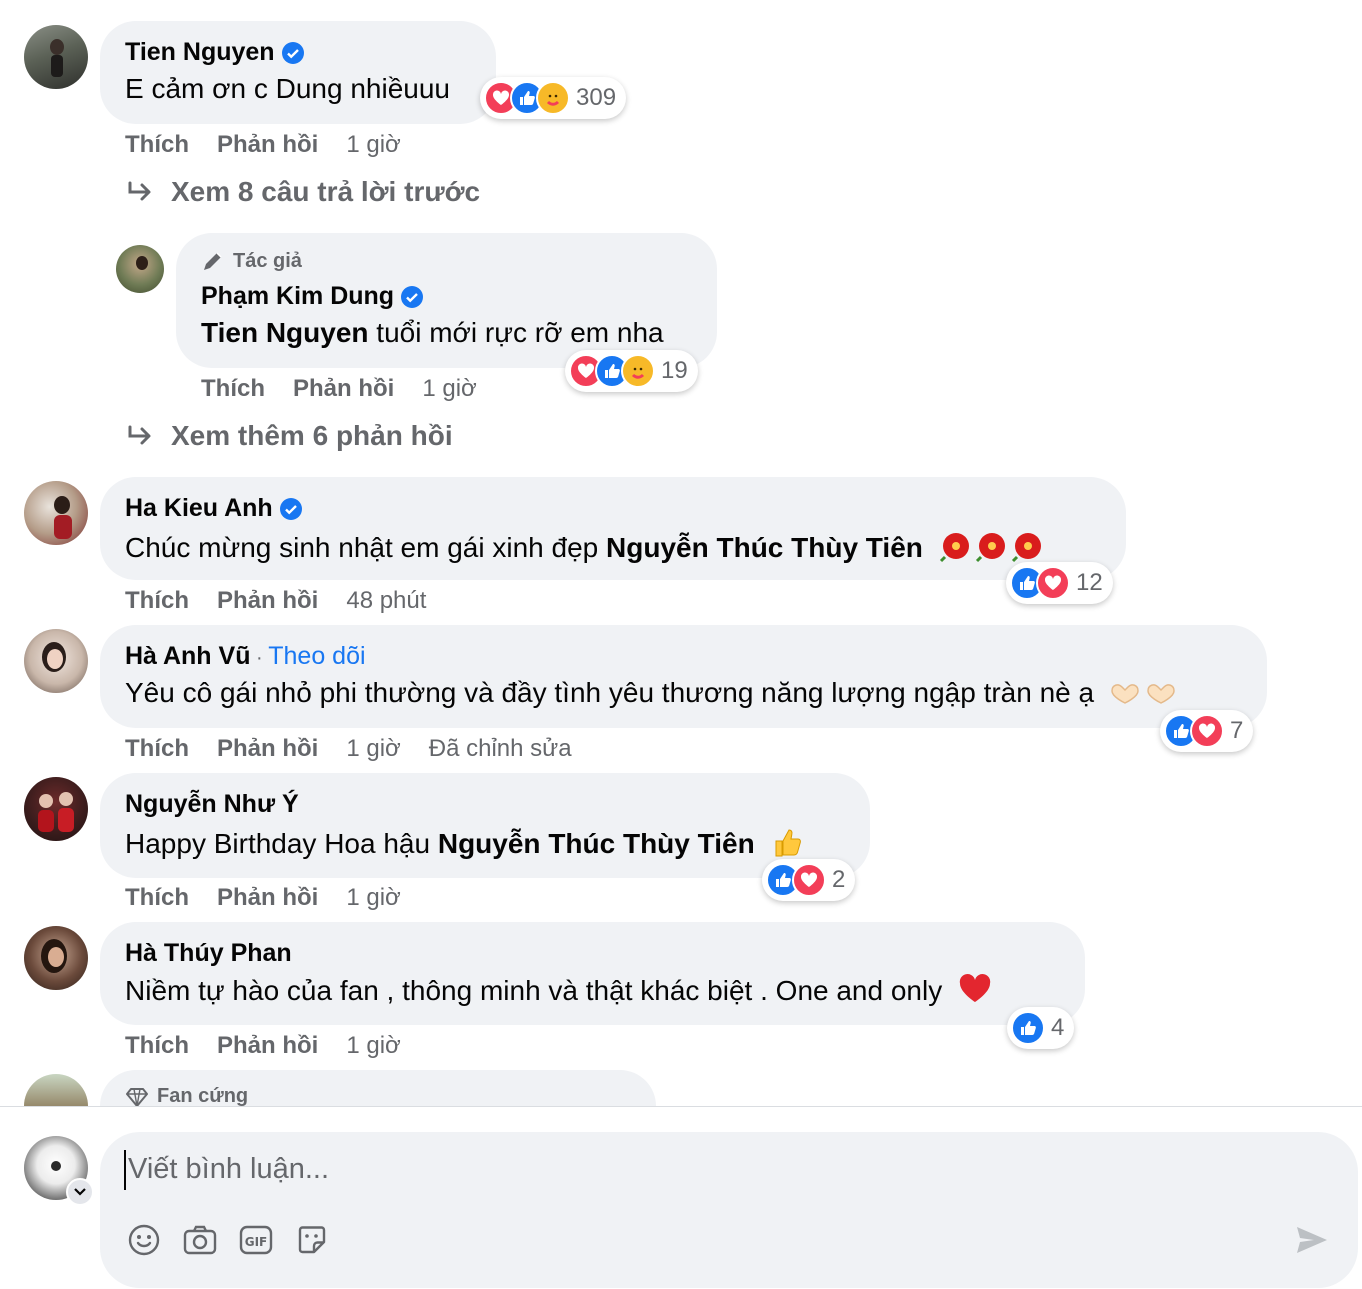 The image size is (1362, 1289). What do you see at coordinates (1089, 582) in the screenshot?
I see `reaction-count: 12` at bounding box center [1089, 582].